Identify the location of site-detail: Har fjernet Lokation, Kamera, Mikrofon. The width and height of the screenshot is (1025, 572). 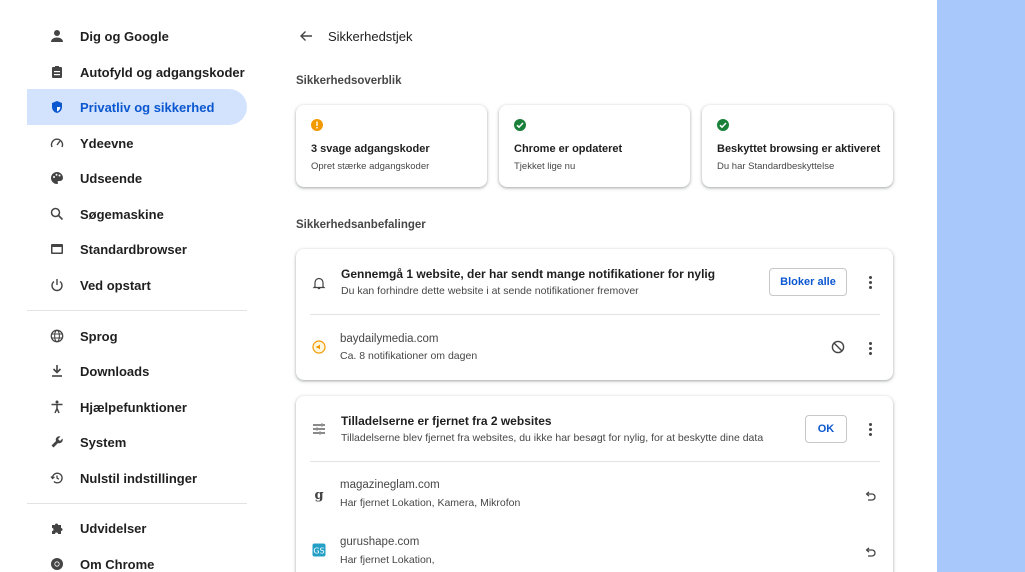
(430, 503).